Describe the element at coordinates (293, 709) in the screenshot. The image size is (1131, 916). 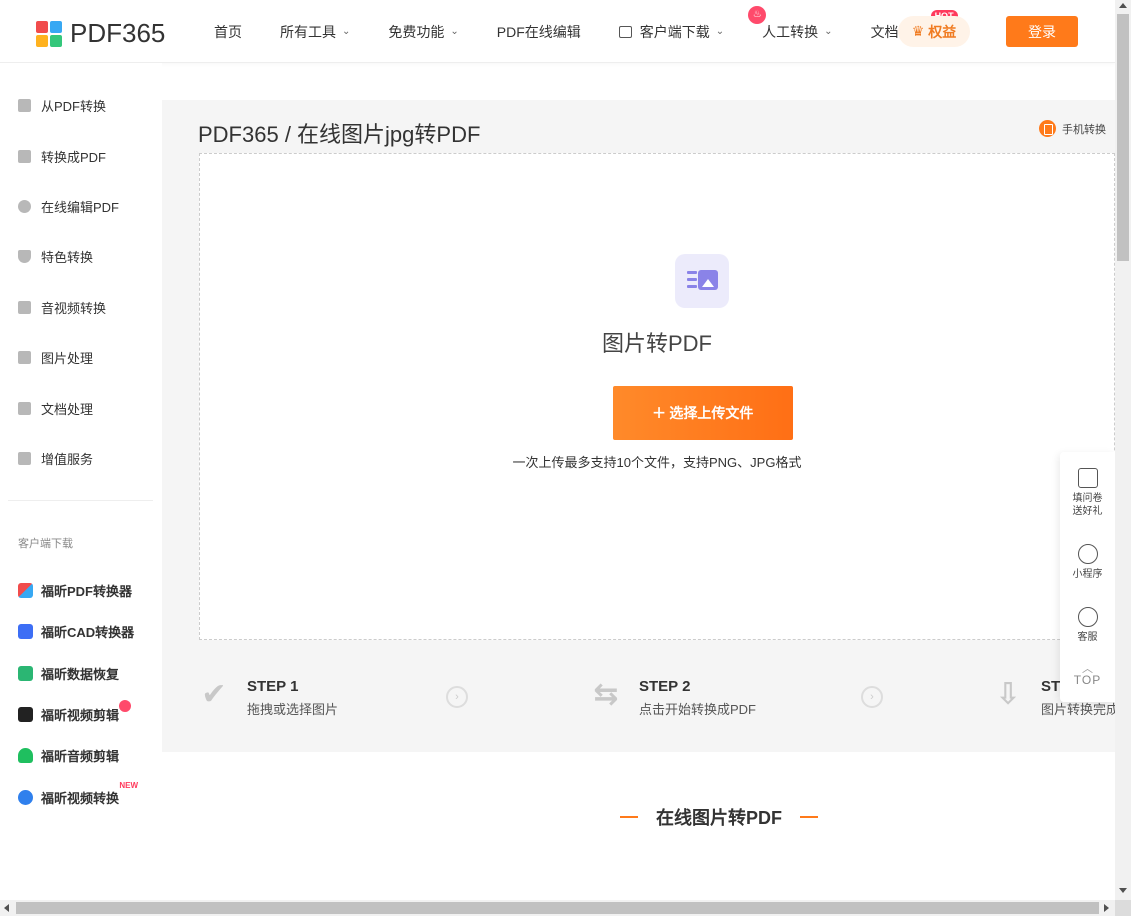
I see `step-desc: 拖拽或选择图片` at that location.